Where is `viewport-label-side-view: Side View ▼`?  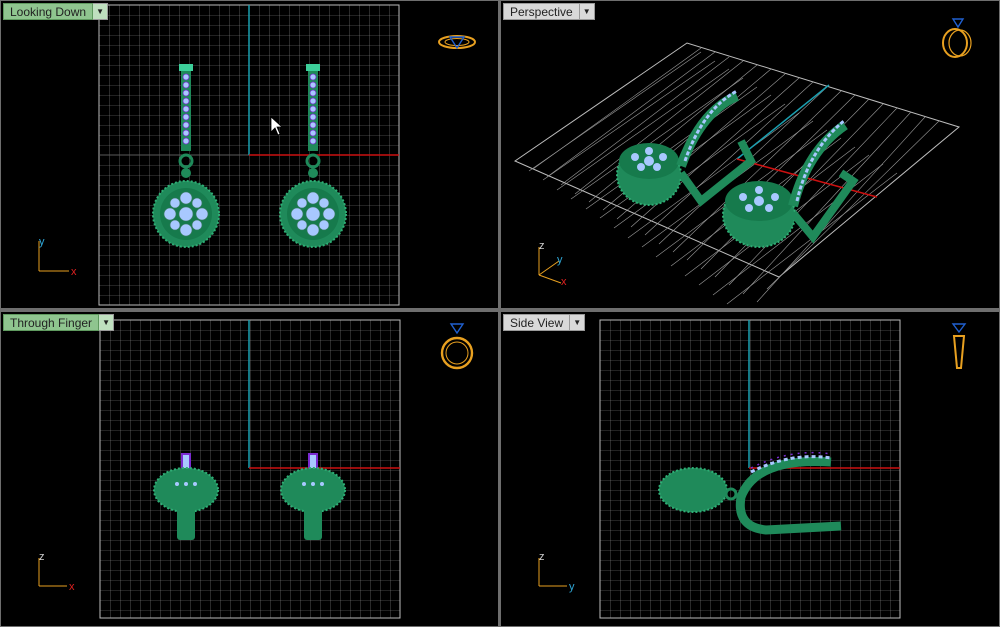
viewport-label-side-view: Side View ▼ is located at coordinates (544, 322).